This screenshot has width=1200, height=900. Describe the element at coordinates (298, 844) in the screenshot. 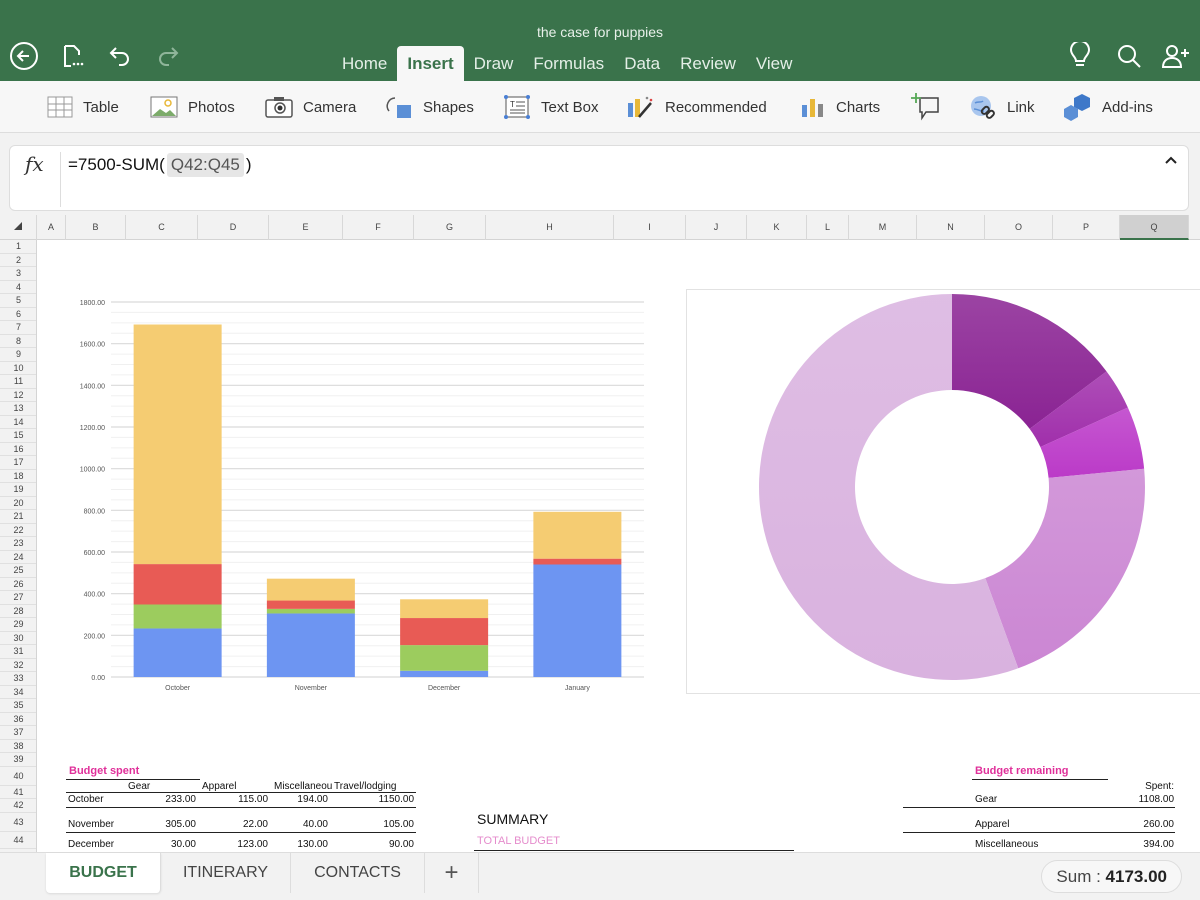

I see `spent-cell: 130.00` at that location.